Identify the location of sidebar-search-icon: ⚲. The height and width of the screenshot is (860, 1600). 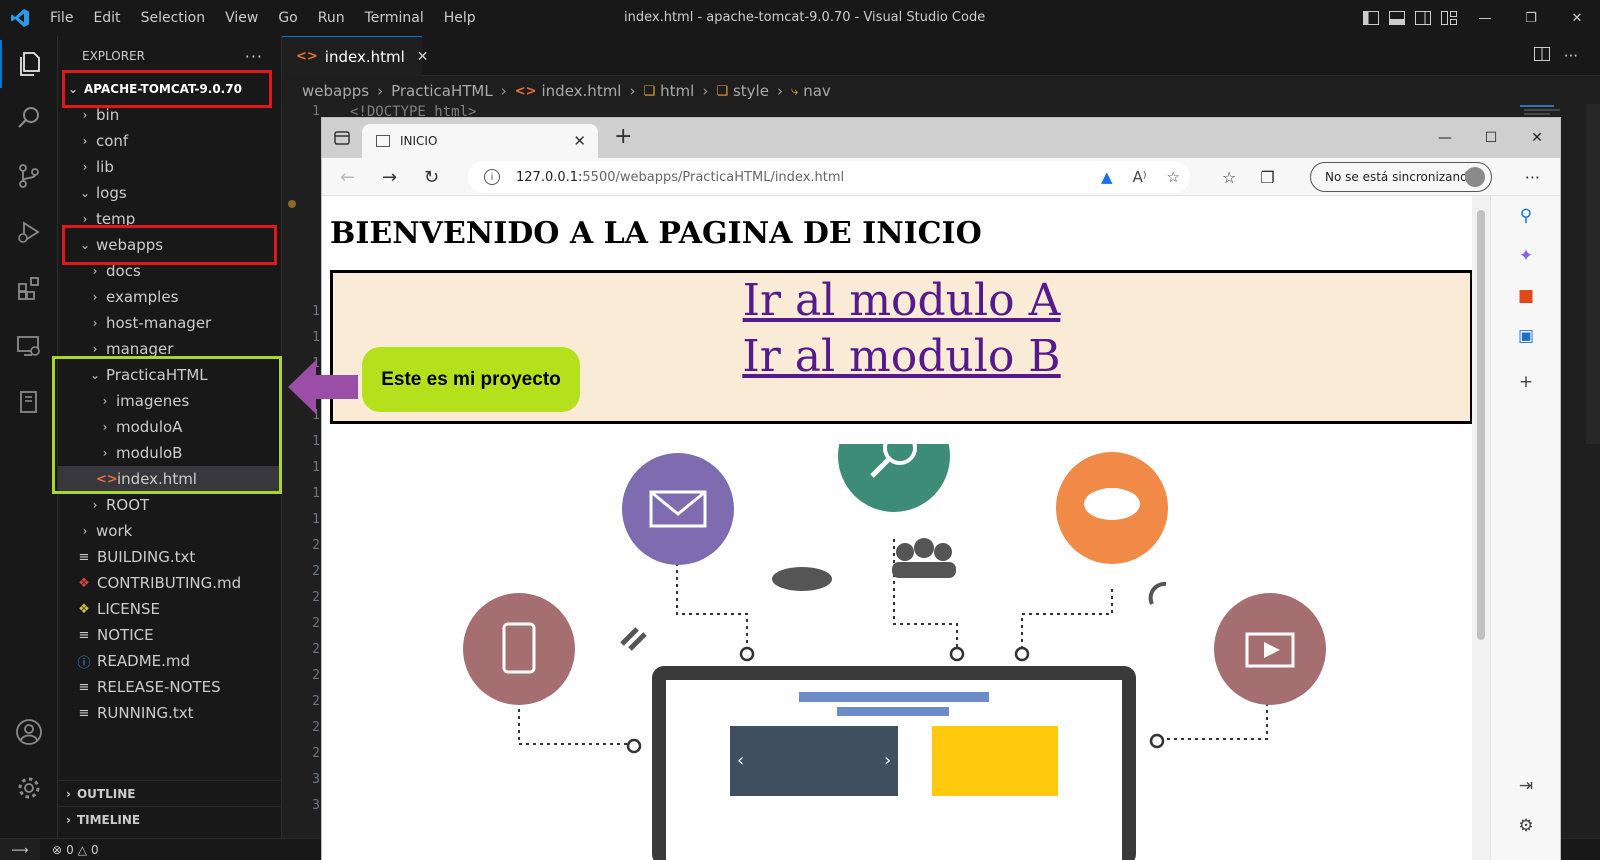
(1525, 216).